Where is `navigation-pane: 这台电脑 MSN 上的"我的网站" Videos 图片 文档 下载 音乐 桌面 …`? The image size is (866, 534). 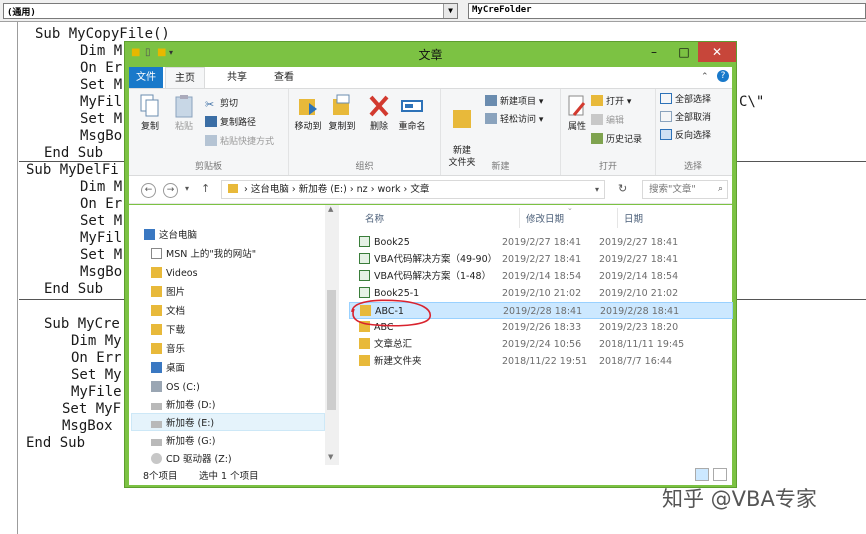 navigation-pane: 这台电脑 MSN 上的"我的网站" Videos 图片 文档 下载 音乐 桌面 … is located at coordinates (234, 335).